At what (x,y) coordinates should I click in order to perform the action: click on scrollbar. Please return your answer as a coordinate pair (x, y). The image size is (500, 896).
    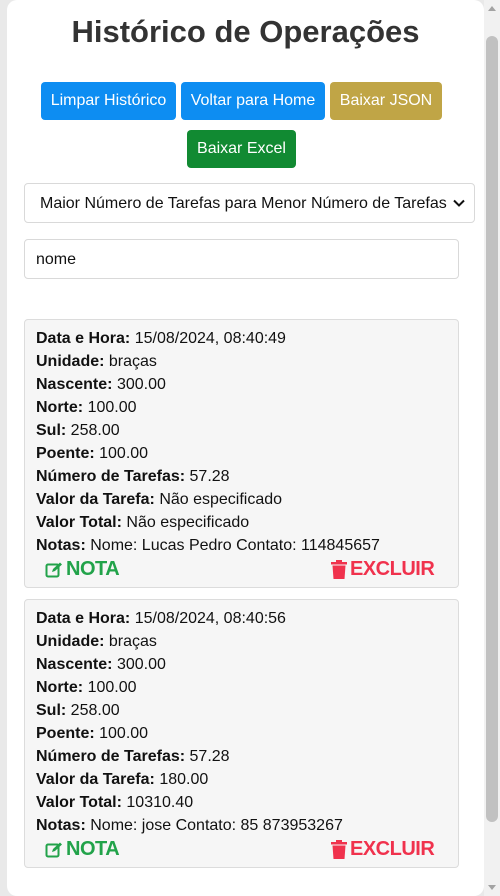
    Looking at the image, I should click on (492, 448).